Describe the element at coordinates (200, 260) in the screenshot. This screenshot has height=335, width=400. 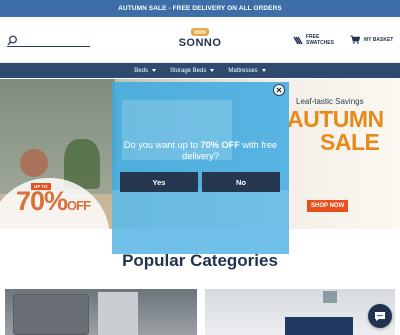
I see `popular-categories-title: Popular Categories` at that location.